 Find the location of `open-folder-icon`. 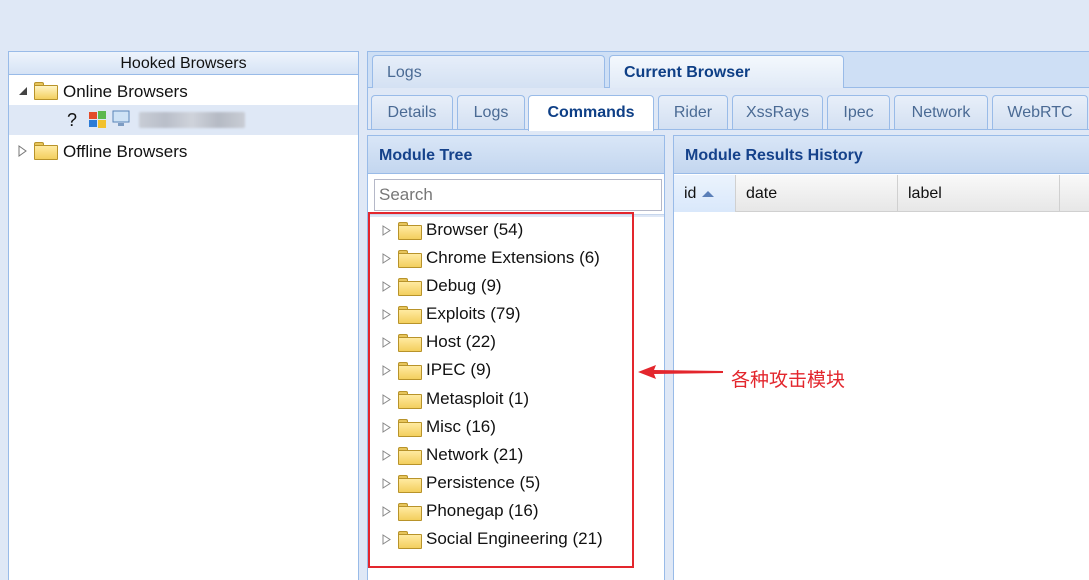

open-folder-icon is located at coordinates (46, 90).